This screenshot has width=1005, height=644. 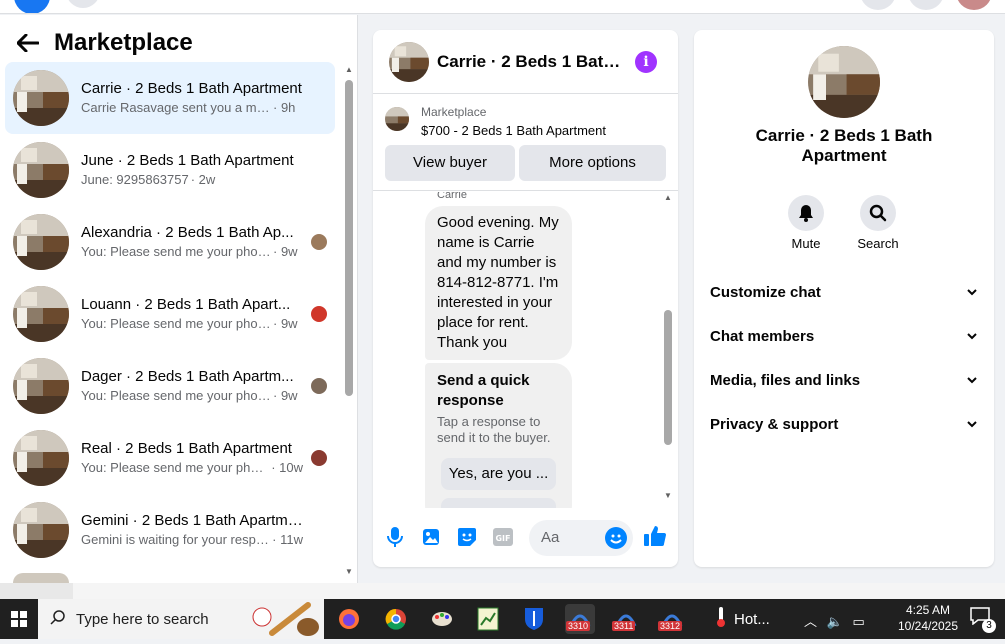 I want to click on chevron-up-icon: ︿, so click(x=810, y=621).